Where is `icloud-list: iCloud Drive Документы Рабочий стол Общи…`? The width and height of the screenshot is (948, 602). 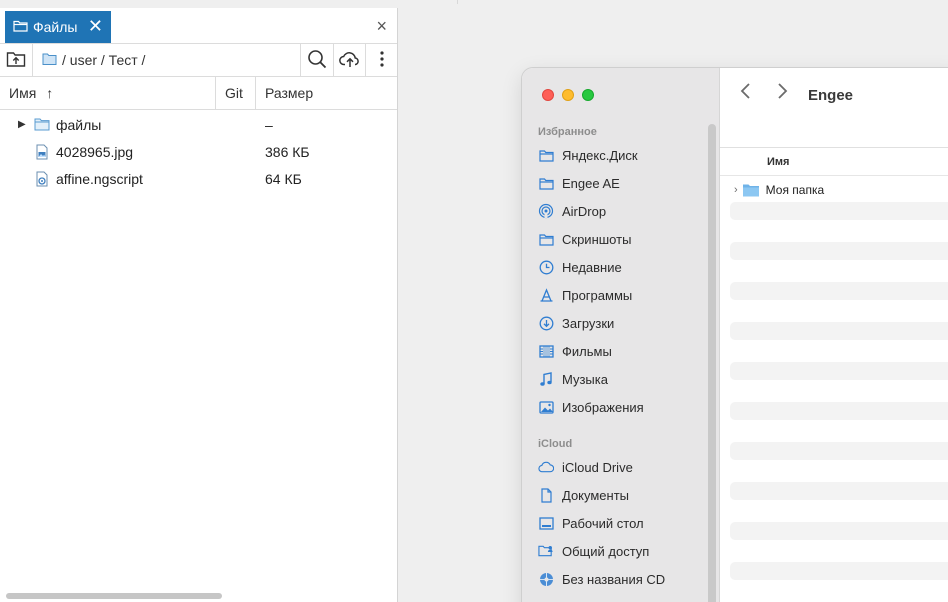
icloud-list: iCloud Drive Документы Рабочий стол Общи… is located at coordinates (626, 523).